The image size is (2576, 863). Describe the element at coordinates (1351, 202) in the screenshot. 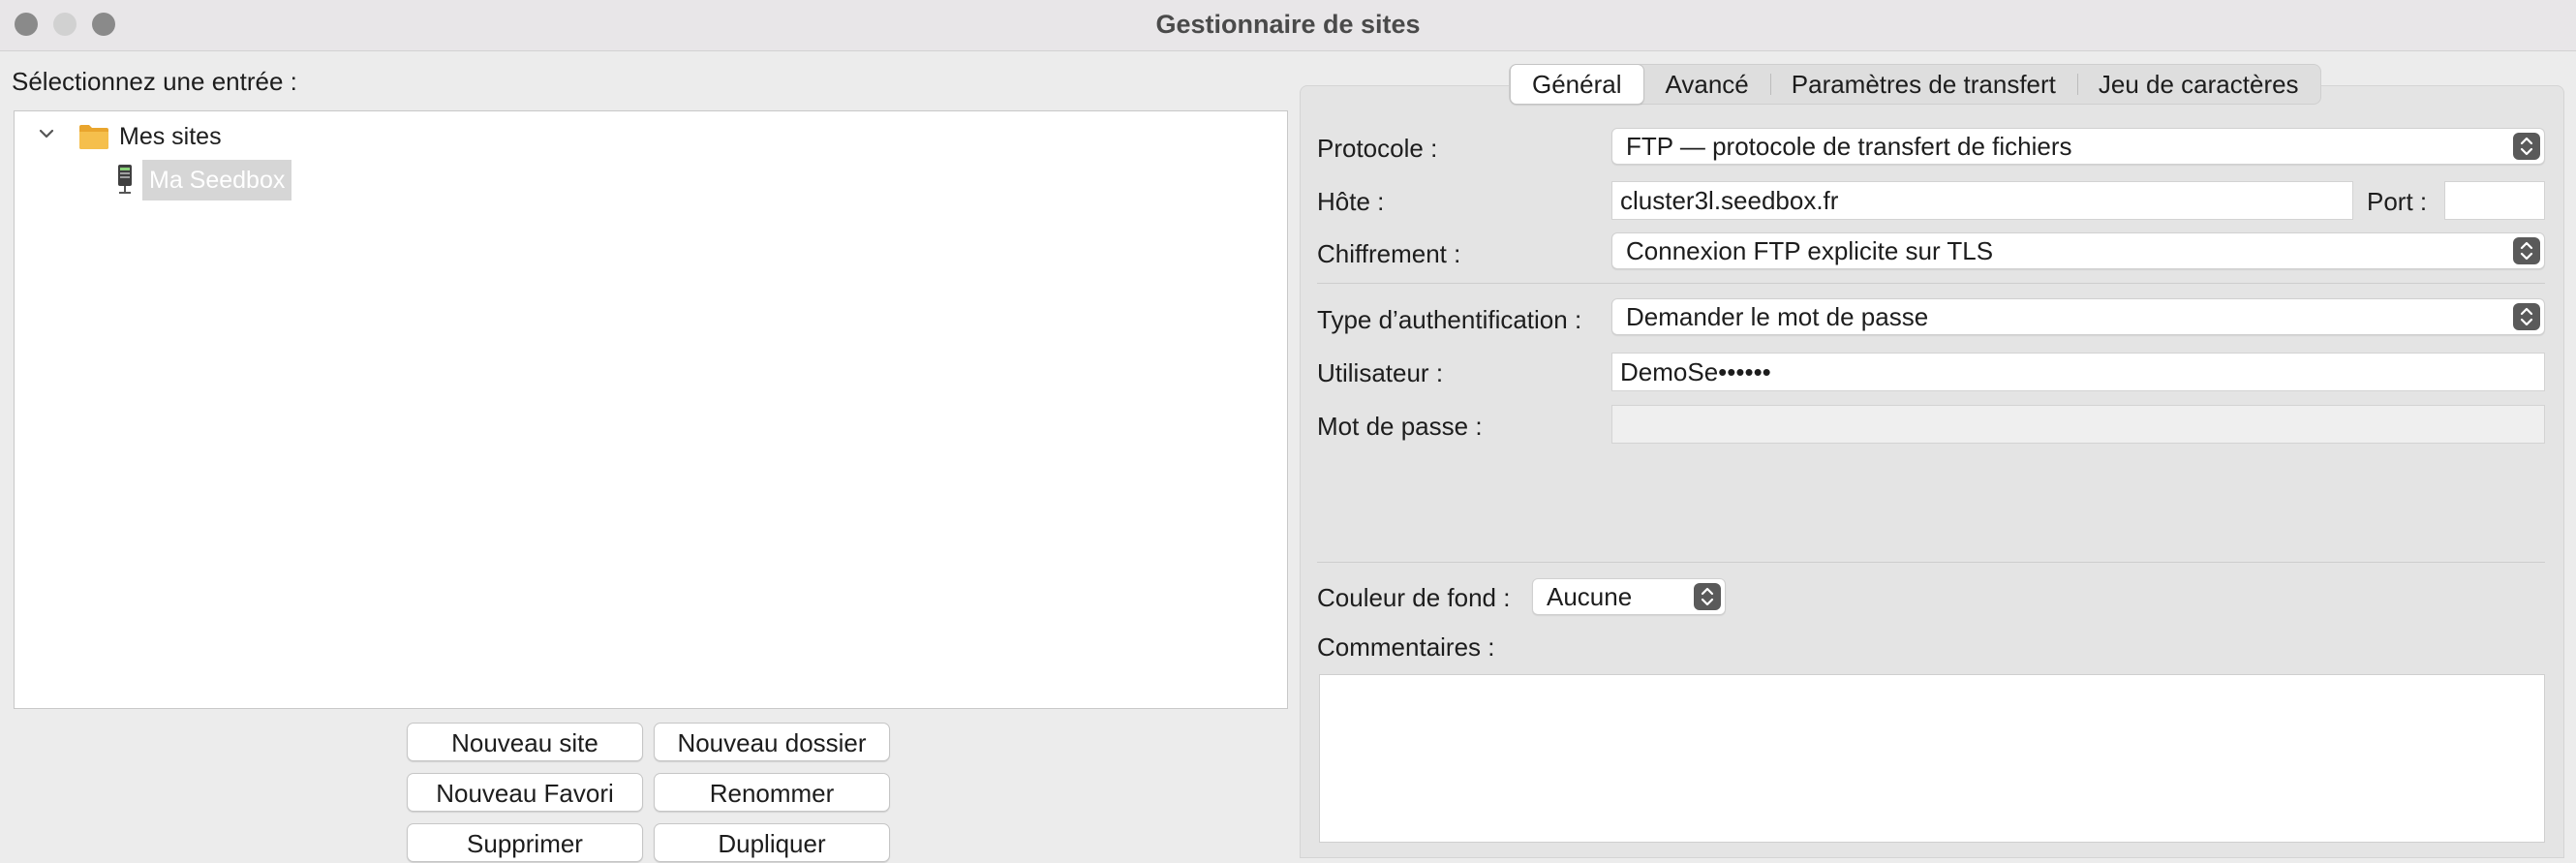

I see `host-label: Hôte :` at that location.